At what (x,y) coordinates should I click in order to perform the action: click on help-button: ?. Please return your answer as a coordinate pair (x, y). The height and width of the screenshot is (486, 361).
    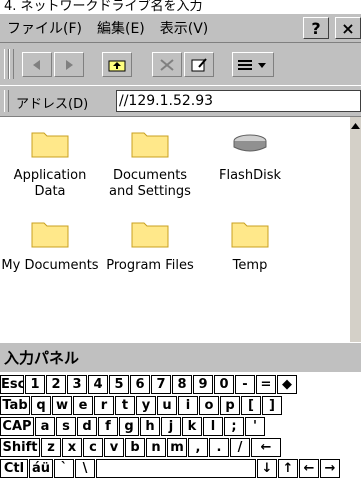
    Looking at the image, I should click on (316, 28).